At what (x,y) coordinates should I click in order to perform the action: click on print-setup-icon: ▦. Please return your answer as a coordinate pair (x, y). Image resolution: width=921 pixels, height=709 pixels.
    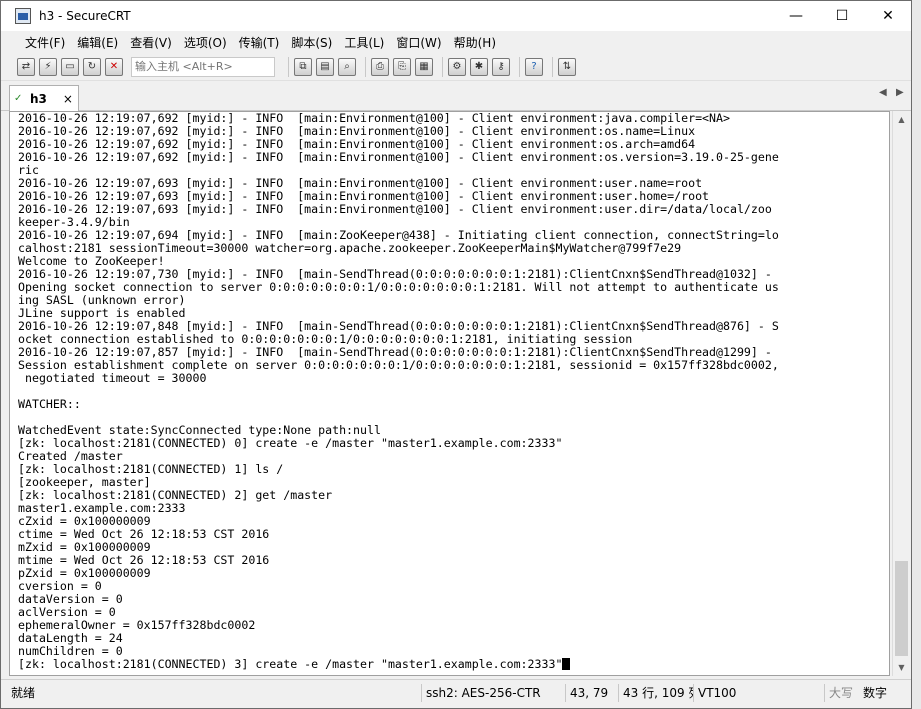
    Looking at the image, I should click on (424, 66).